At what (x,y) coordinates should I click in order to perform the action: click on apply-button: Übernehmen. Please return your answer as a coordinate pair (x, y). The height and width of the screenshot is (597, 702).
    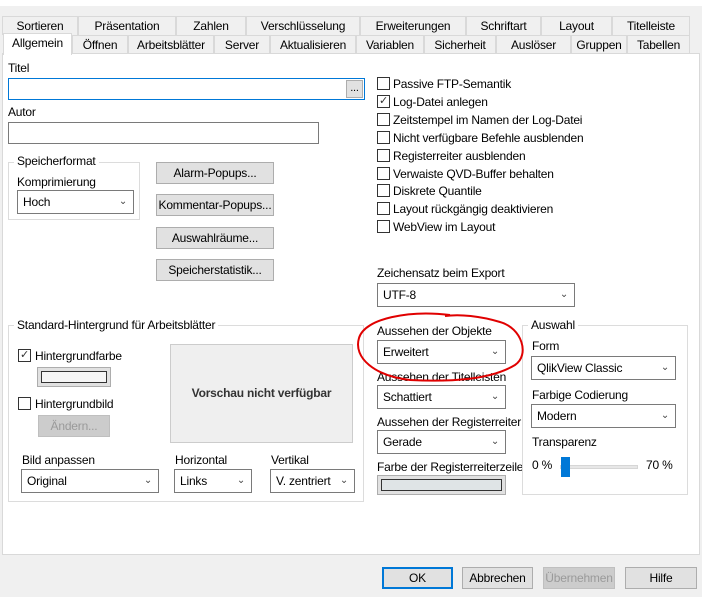
    Looking at the image, I should click on (579, 578).